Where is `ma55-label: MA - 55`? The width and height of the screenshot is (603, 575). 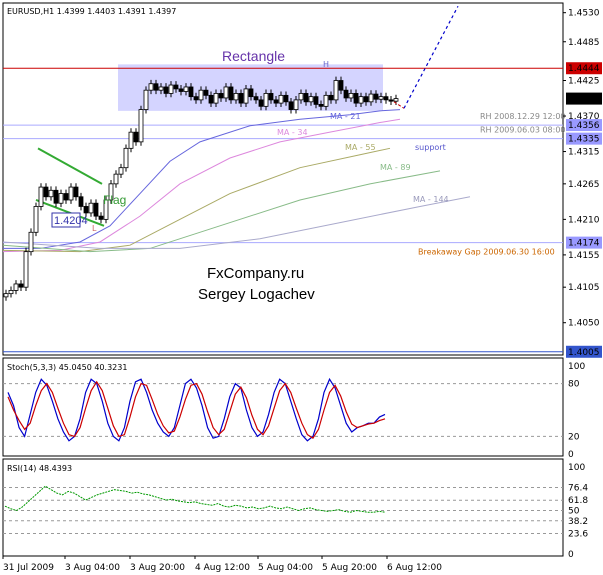
ma55-label: MA - 55 is located at coordinates (360, 147).